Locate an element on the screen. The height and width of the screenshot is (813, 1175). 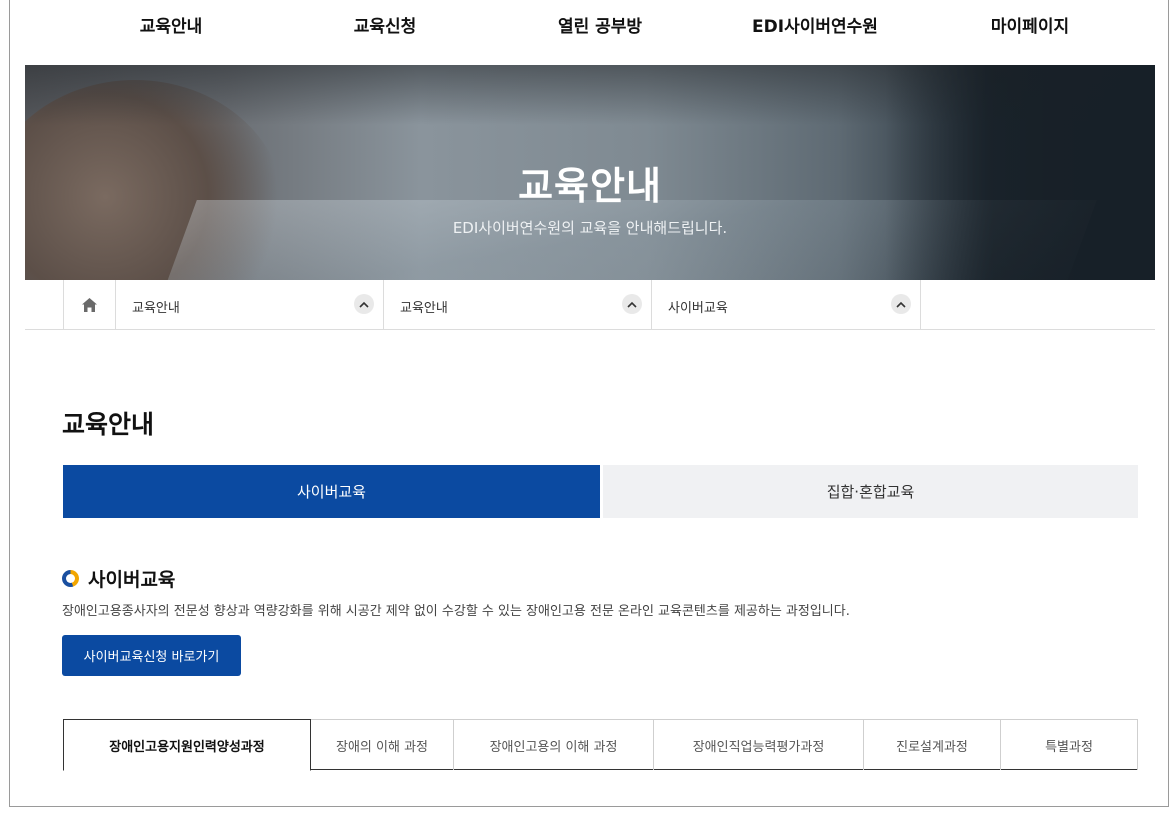
gnb-item-education-apply: 교육신청 is located at coordinates (385, 24).